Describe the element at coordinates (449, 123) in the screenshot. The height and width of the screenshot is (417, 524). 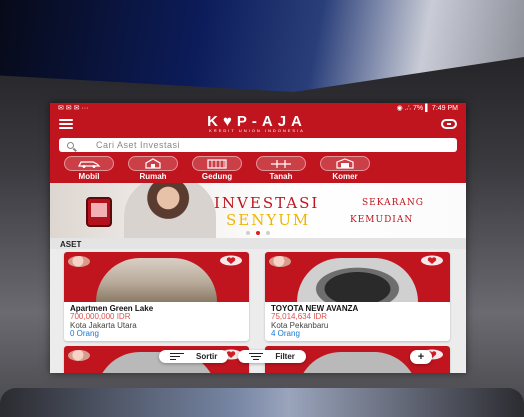
I see `chat-icon` at that location.